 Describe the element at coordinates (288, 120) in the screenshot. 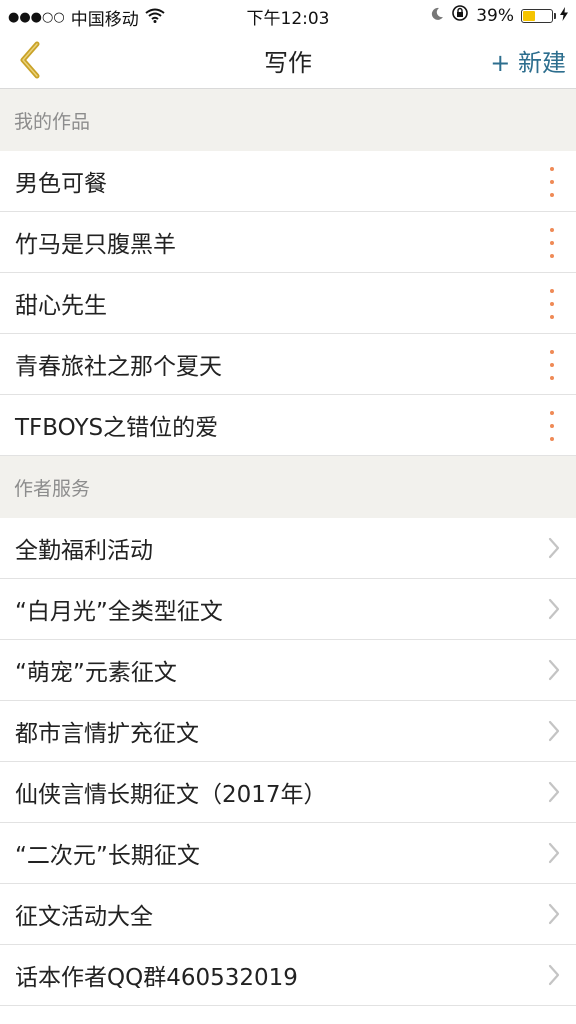

I see `section-header-my-works: 我的作品` at that location.